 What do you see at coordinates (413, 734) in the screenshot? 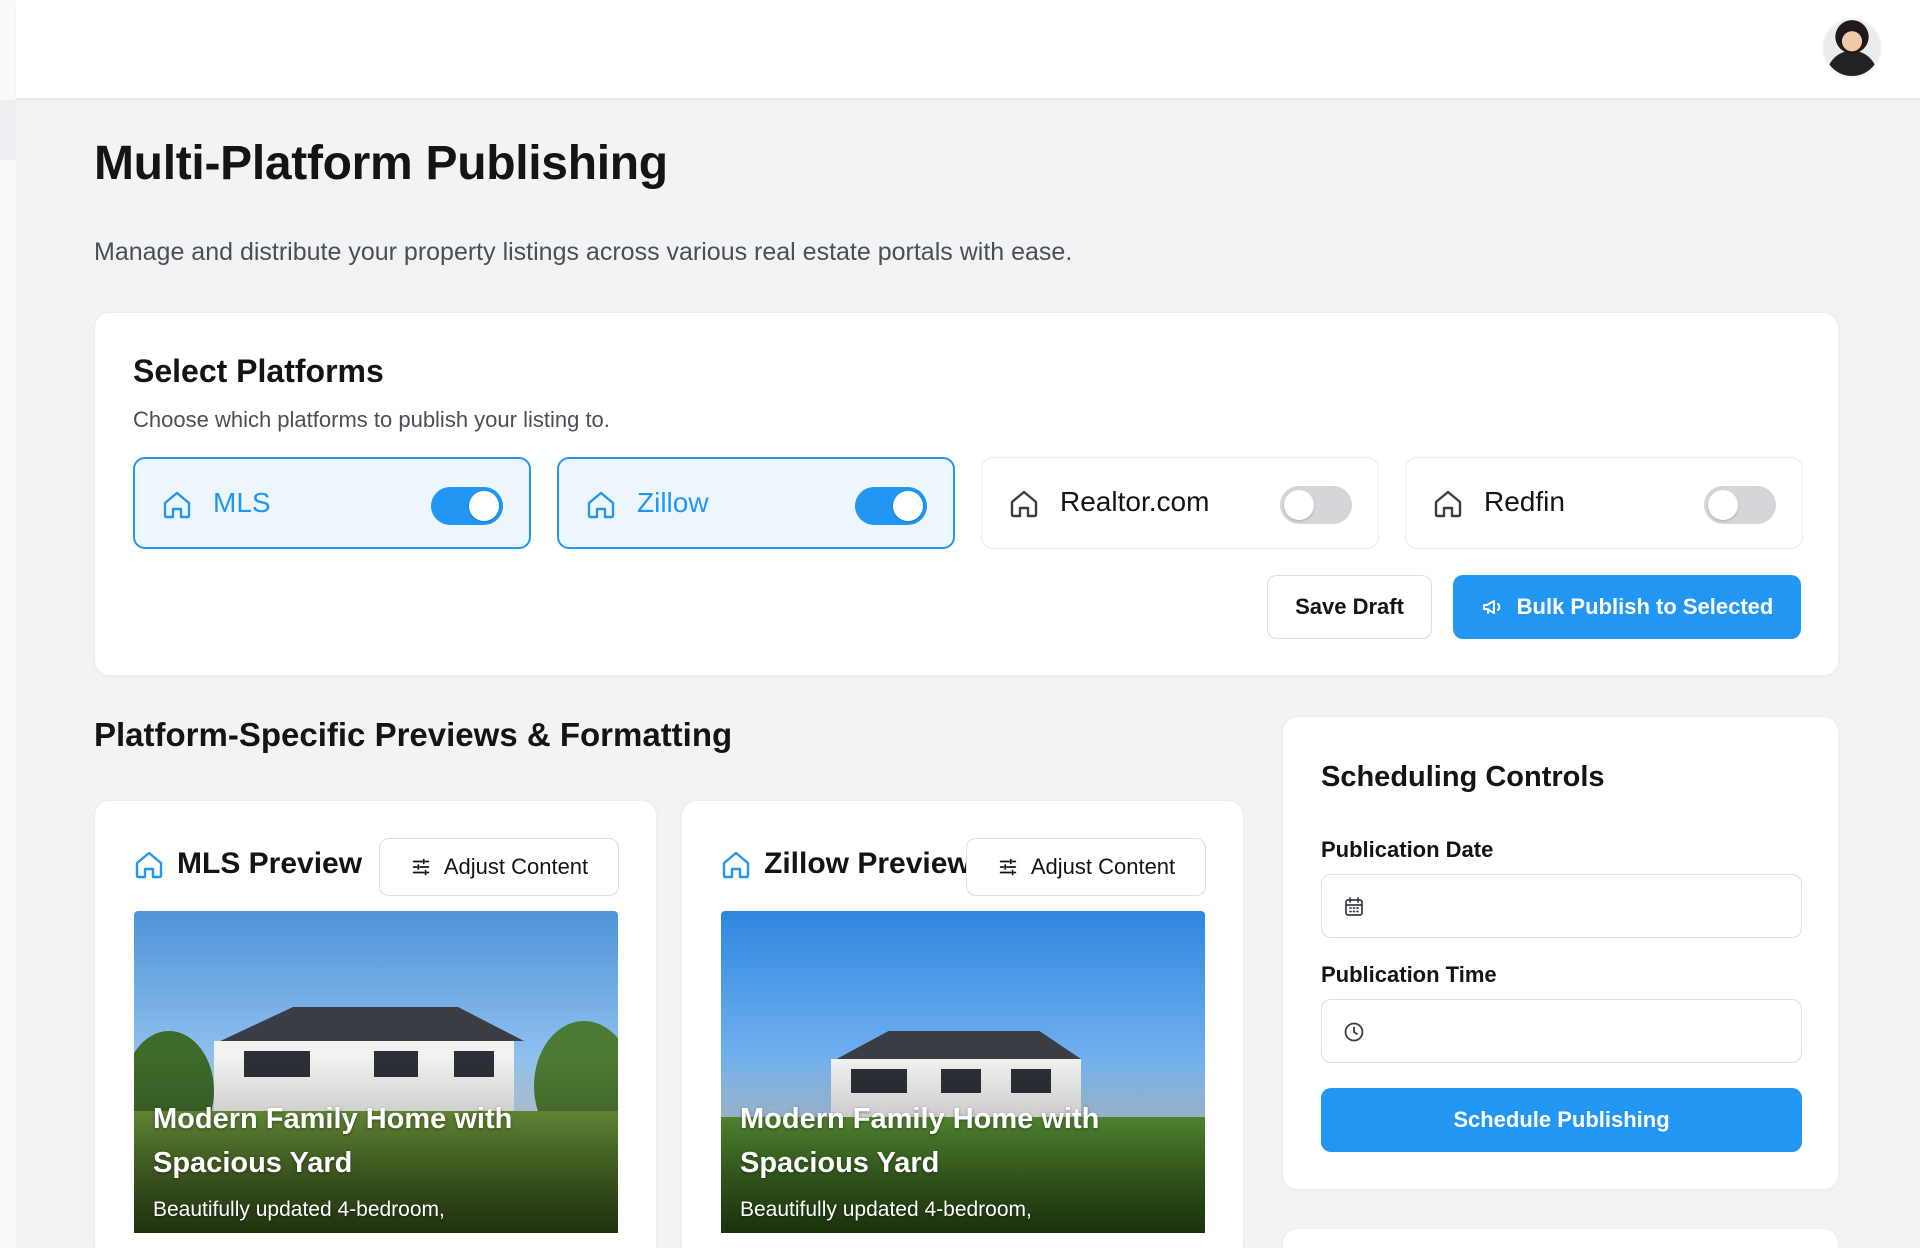
I see `previews-section-title: Platform-Specific Previews & Formatting` at bounding box center [413, 734].